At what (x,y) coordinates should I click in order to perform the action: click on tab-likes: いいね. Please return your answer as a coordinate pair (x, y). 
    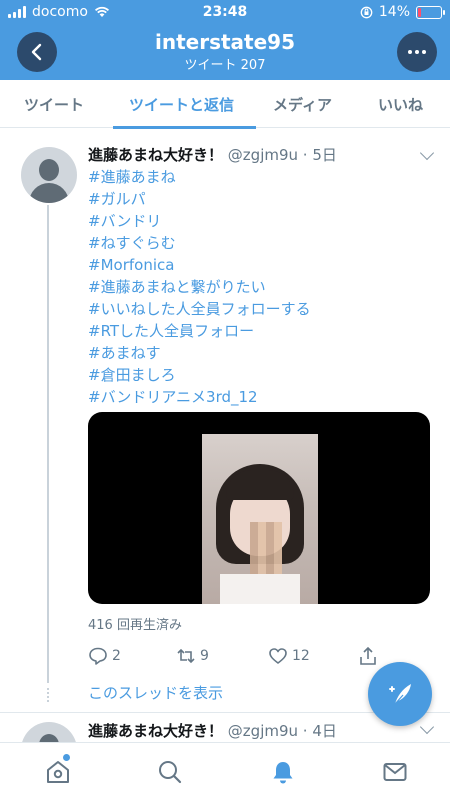
    Looking at the image, I should click on (400, 104).